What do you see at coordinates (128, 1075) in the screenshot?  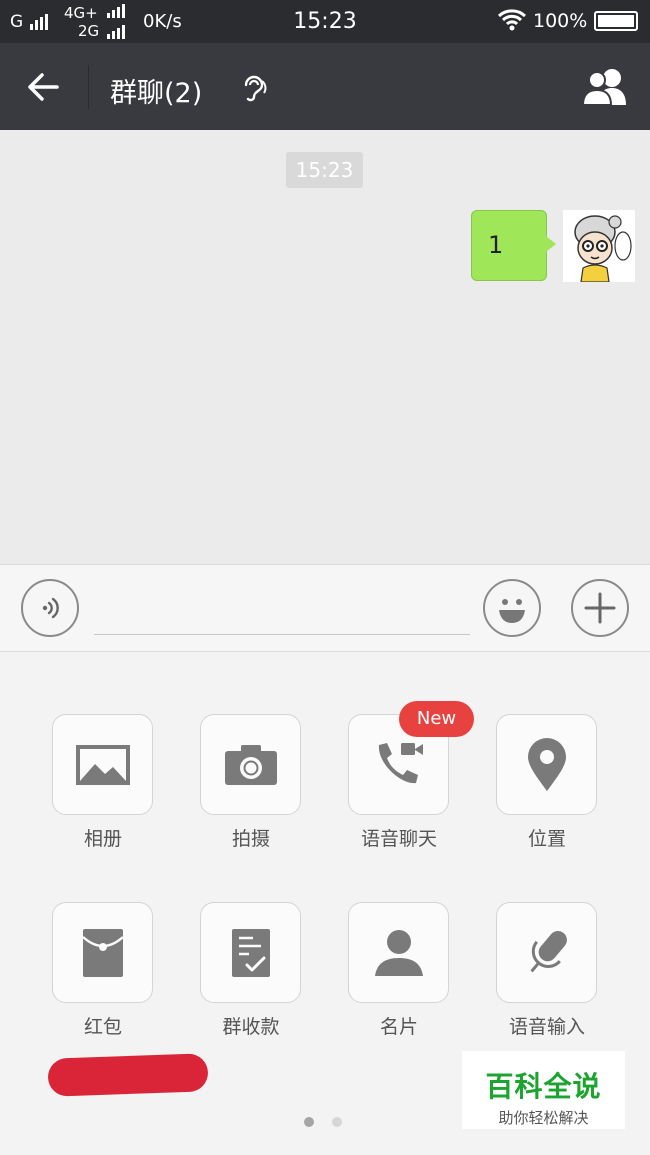 I see `red-annotation-mark` at bounding box center [128, 1075].